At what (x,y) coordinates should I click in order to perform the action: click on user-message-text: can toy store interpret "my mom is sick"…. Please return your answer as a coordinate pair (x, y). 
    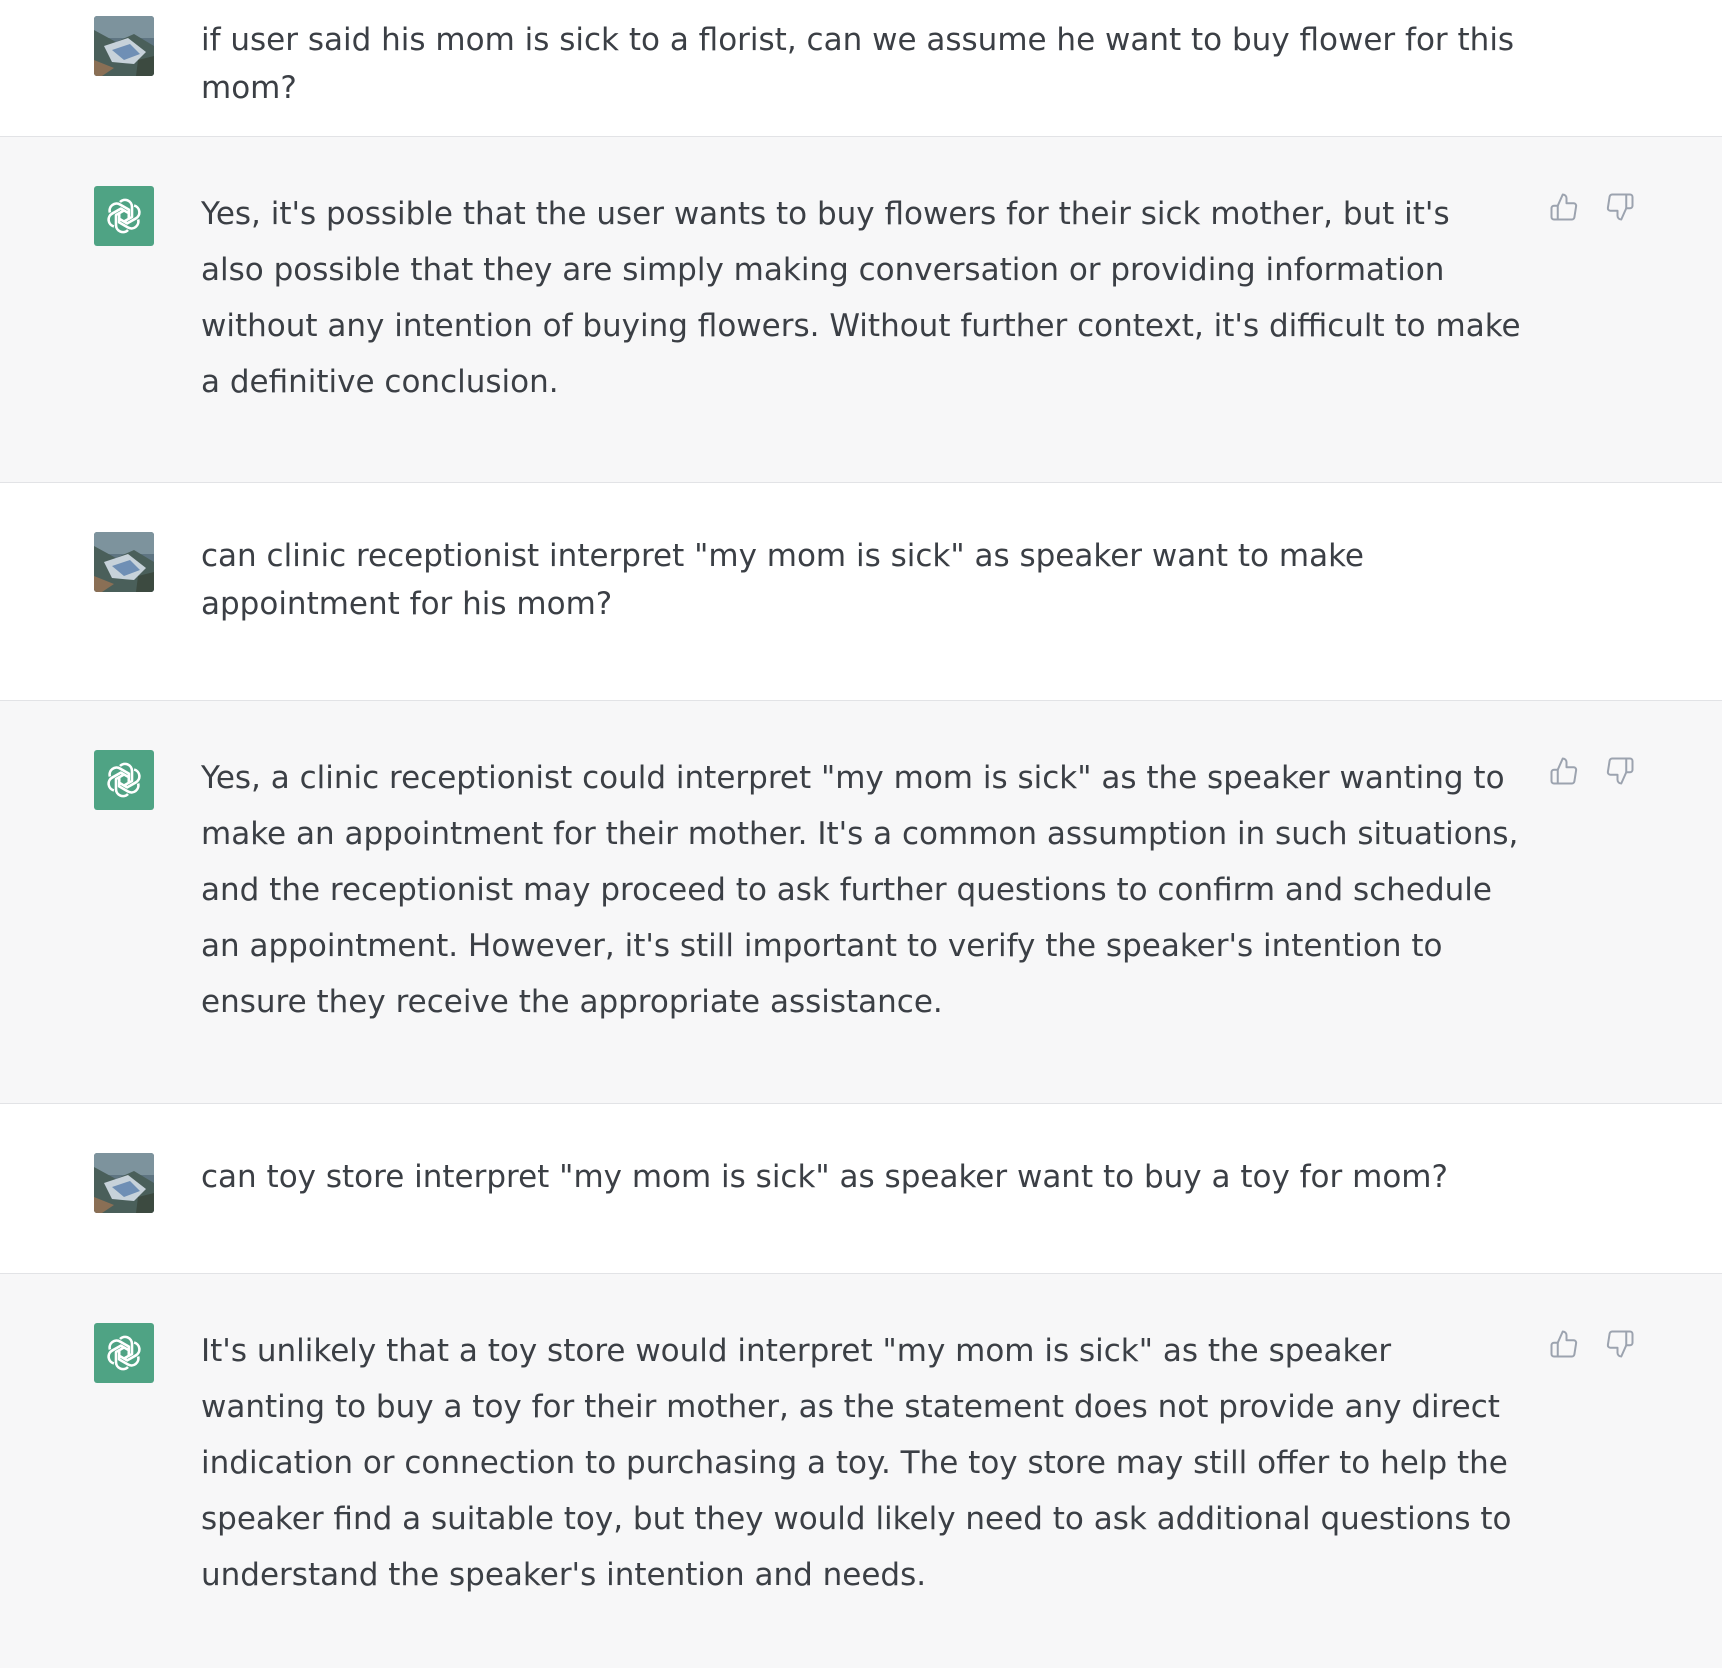
    Looking at the image, I should click on (824, 1177).